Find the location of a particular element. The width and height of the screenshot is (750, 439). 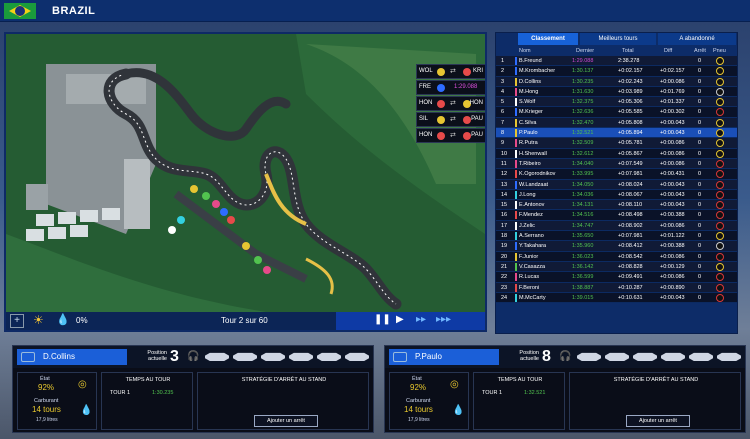

table-row: 18 A.Serrano 1:35.650 +0:07.981 +0:01.122 0 is located at coordinates (616, 236).